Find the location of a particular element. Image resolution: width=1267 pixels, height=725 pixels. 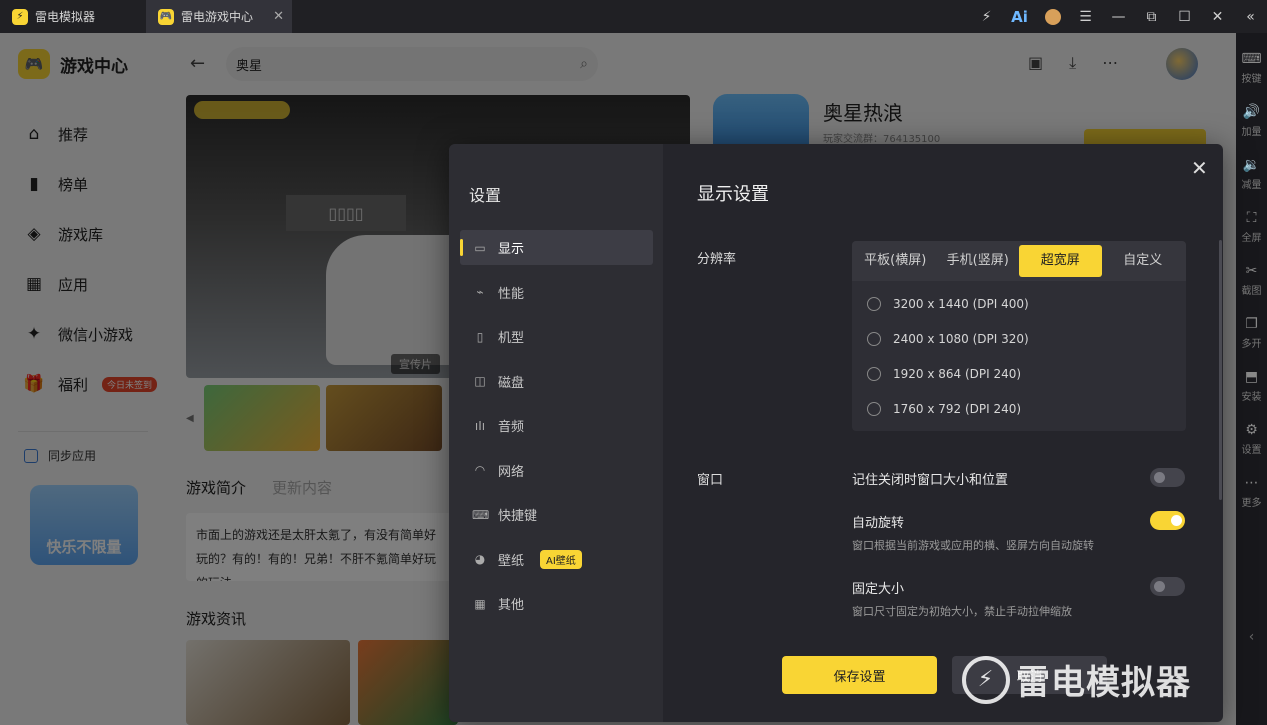

toolbar-settings: ⚙ 设置 is located at coordinates (1251, 438).